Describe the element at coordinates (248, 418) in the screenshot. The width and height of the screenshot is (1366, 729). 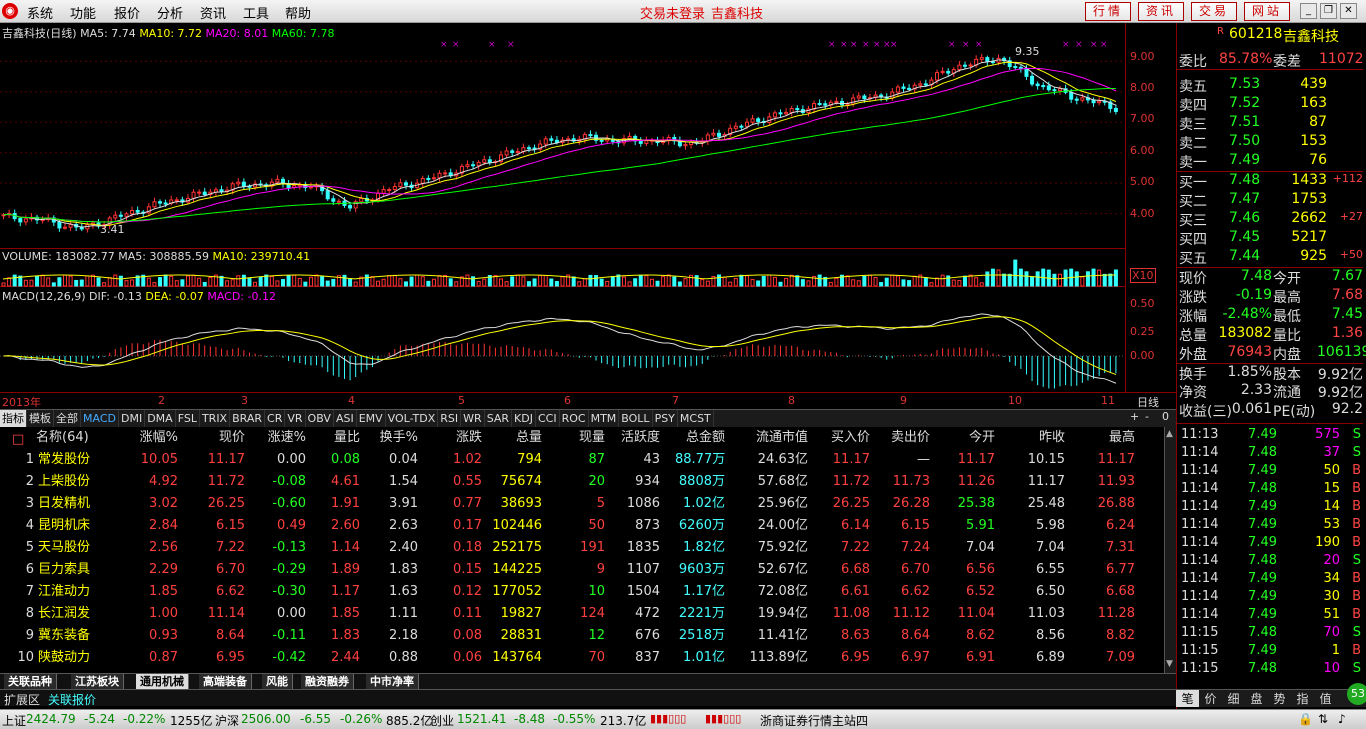
I see `tab-brar: BRAR` at that location.